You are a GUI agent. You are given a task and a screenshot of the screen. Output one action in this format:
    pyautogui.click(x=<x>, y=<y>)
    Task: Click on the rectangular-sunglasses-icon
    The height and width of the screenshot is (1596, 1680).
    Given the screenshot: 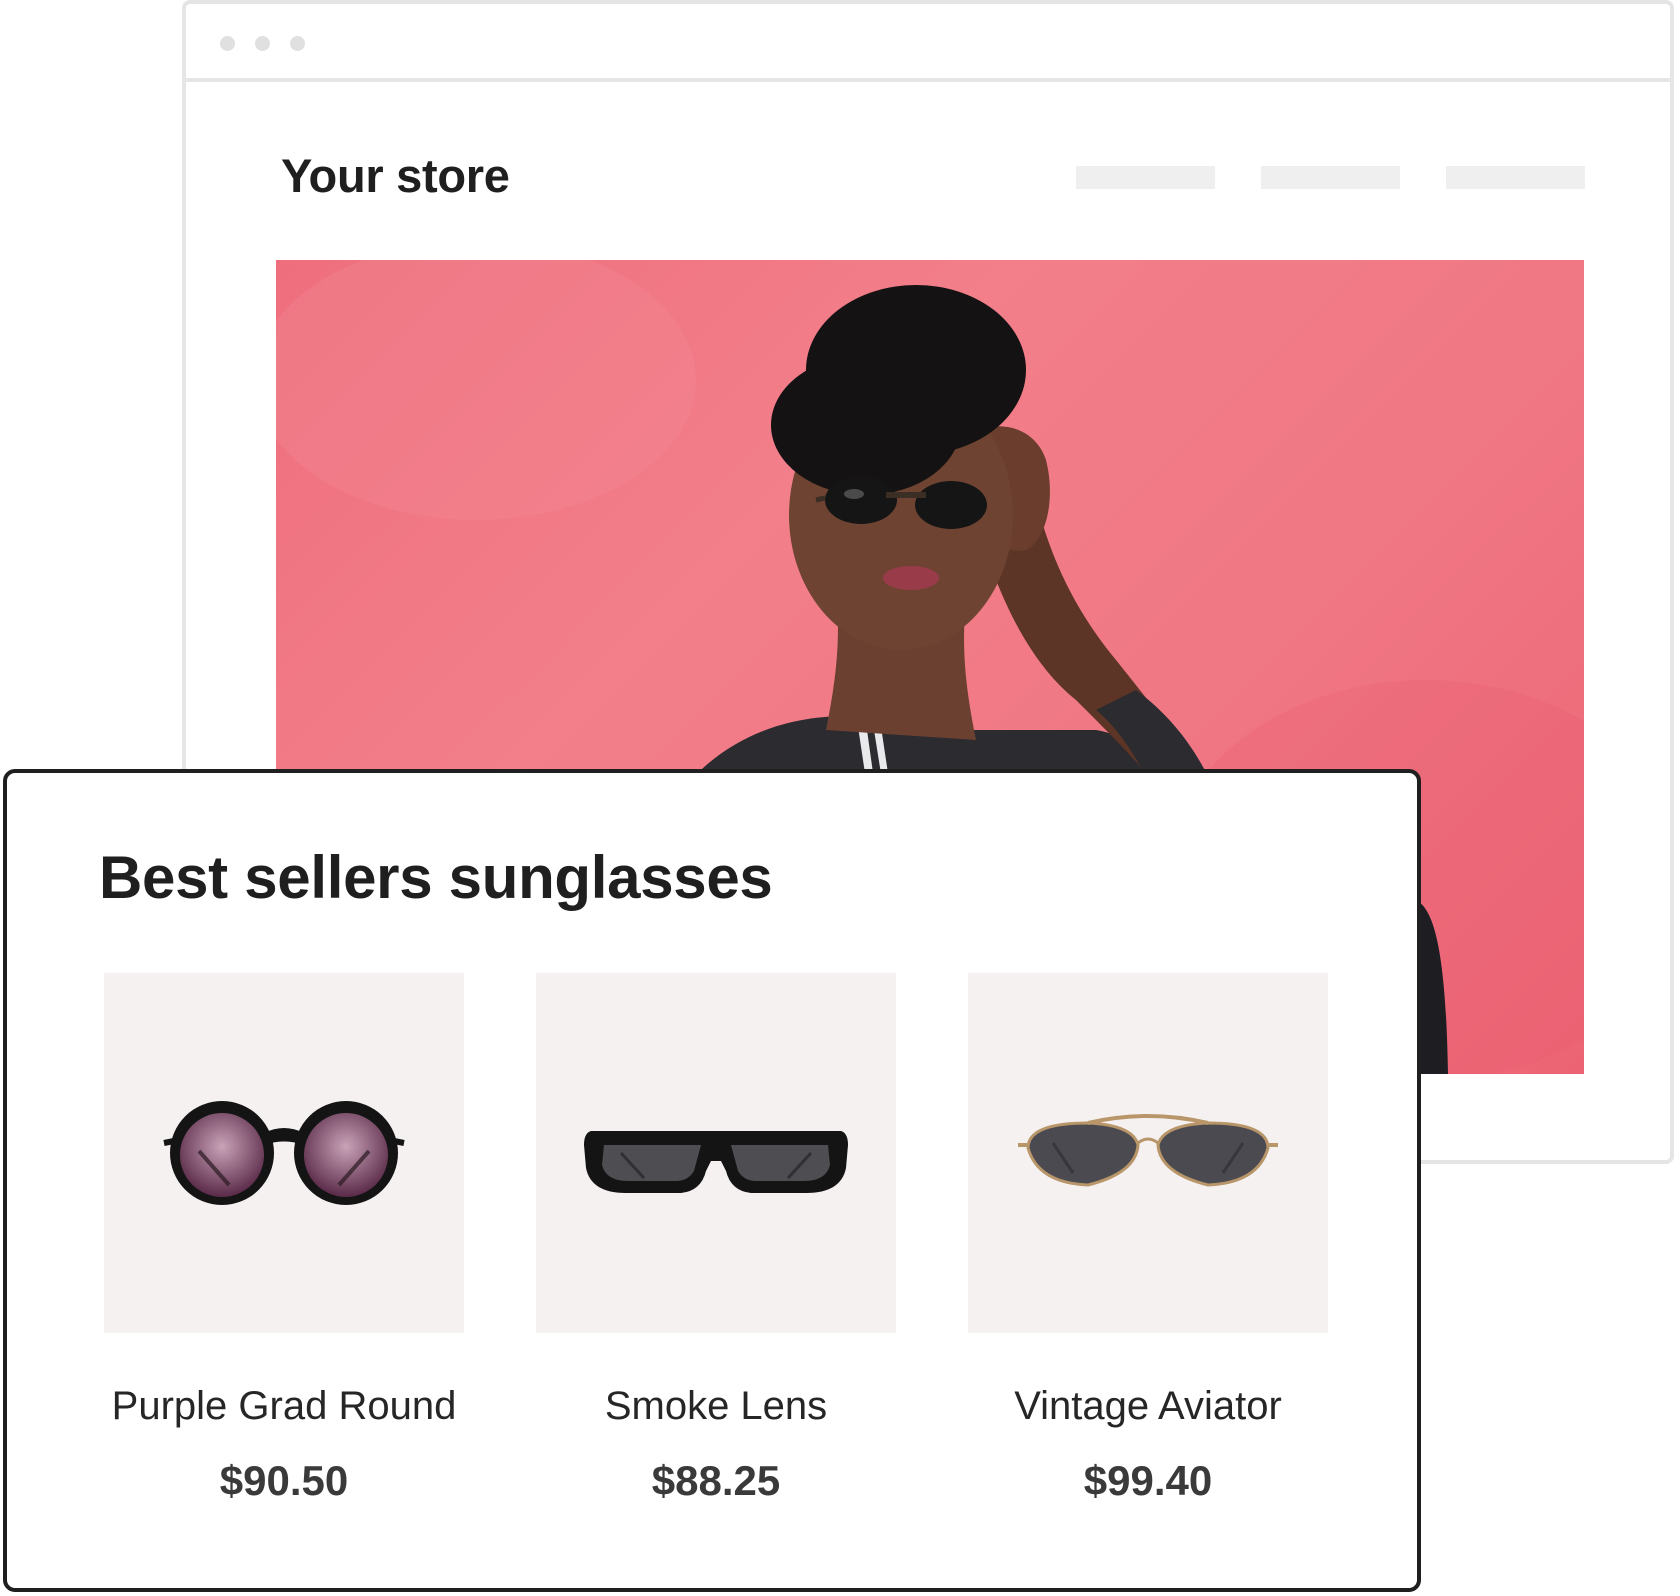 What is the action you would take?
    pyautogui.click(x=716, y=1162)
    